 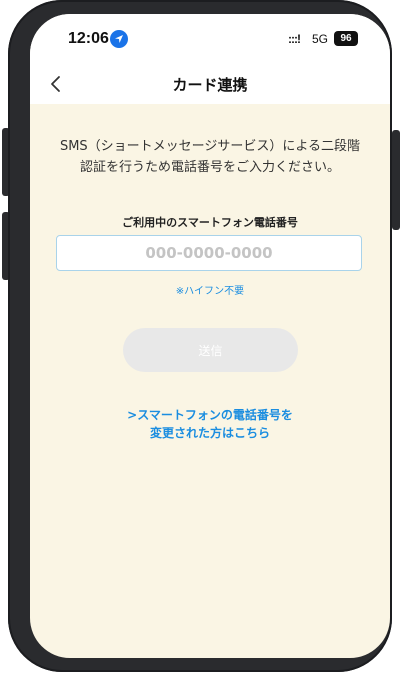 What do you see at coordinates (119, 39) in the screenshot?
I see `location-arrow-icon` at bounding box center [119, 39].